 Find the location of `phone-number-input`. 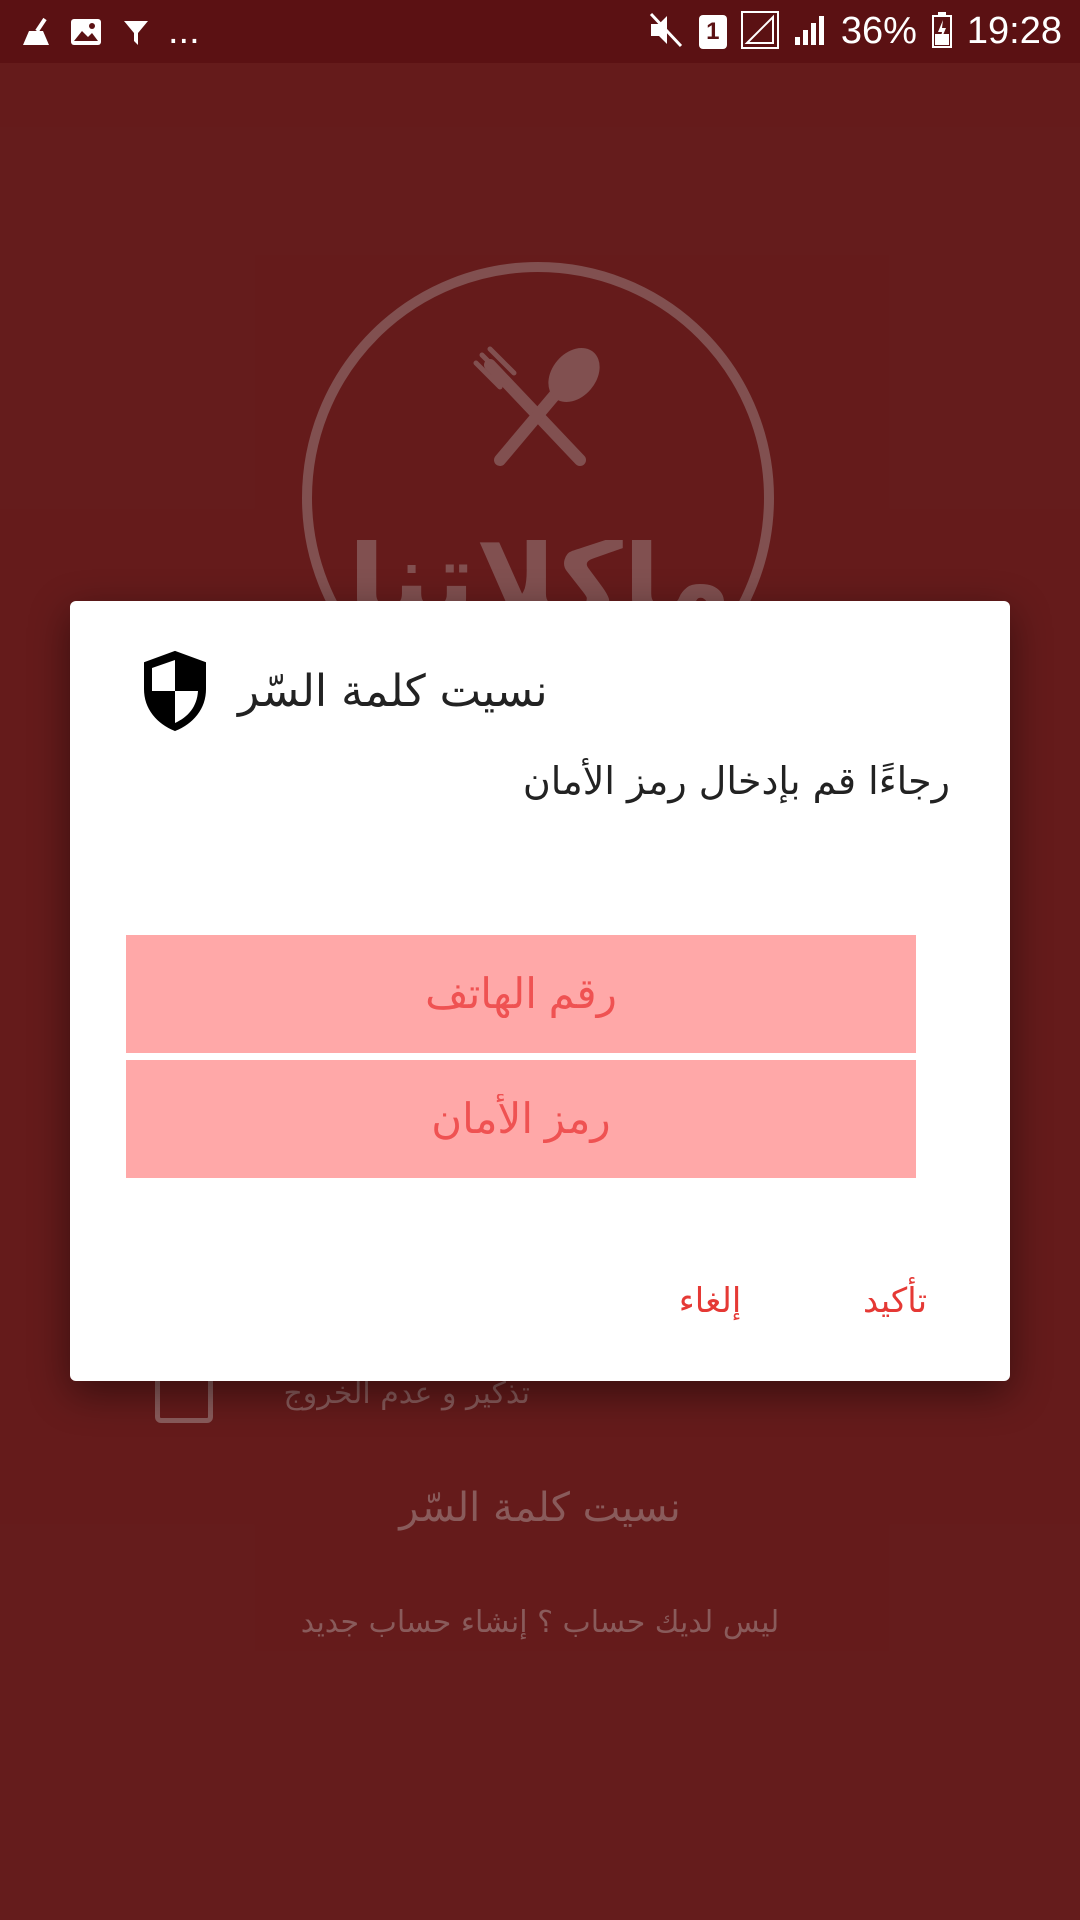

phone-number-input is located at coordinates (521, 994).